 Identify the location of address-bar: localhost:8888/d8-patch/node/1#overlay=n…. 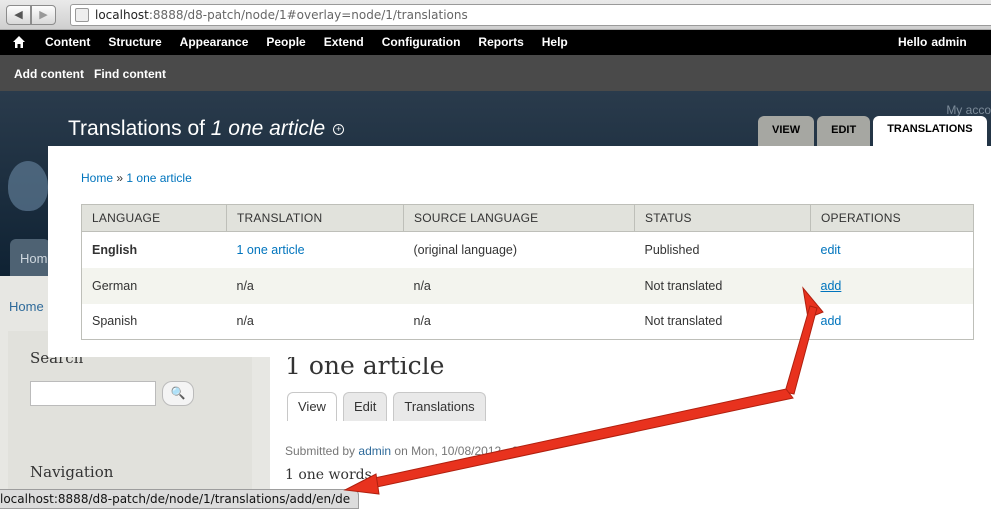
(530, 15).